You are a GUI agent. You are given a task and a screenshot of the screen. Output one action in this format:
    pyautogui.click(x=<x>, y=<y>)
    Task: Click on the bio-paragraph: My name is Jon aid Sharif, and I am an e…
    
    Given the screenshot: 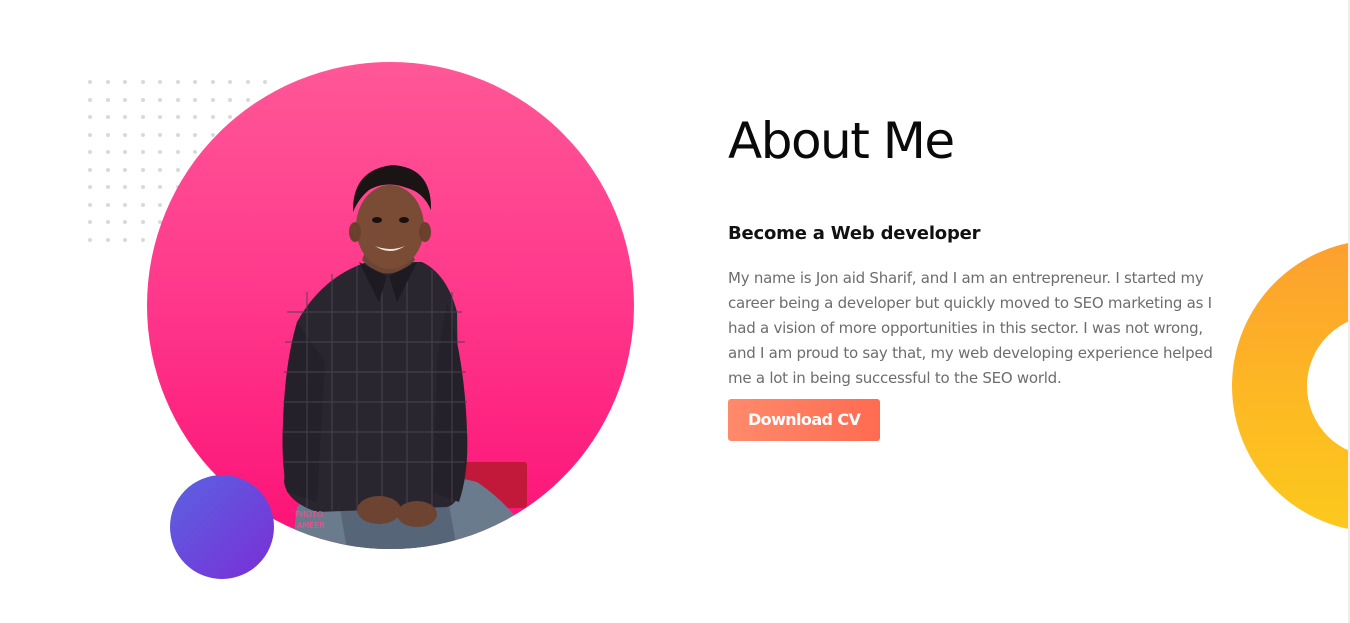 What is the action you would take?
    pyautogui.click(x=998, y=328)
    